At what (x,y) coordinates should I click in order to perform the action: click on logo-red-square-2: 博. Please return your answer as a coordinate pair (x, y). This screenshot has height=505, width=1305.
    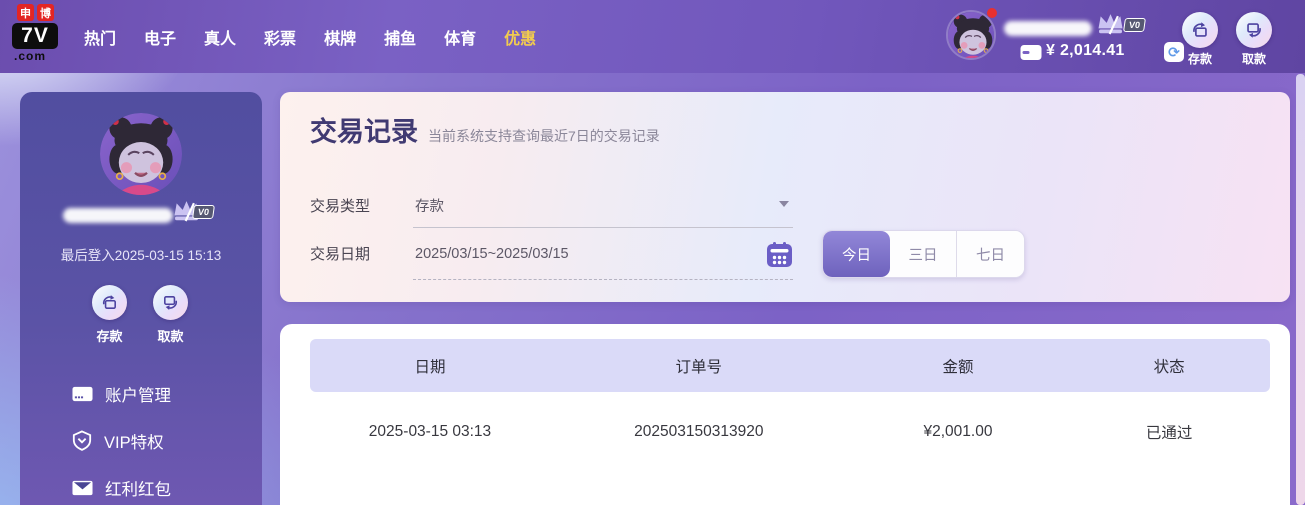
    Looking at the image, I should click on (45, 12).